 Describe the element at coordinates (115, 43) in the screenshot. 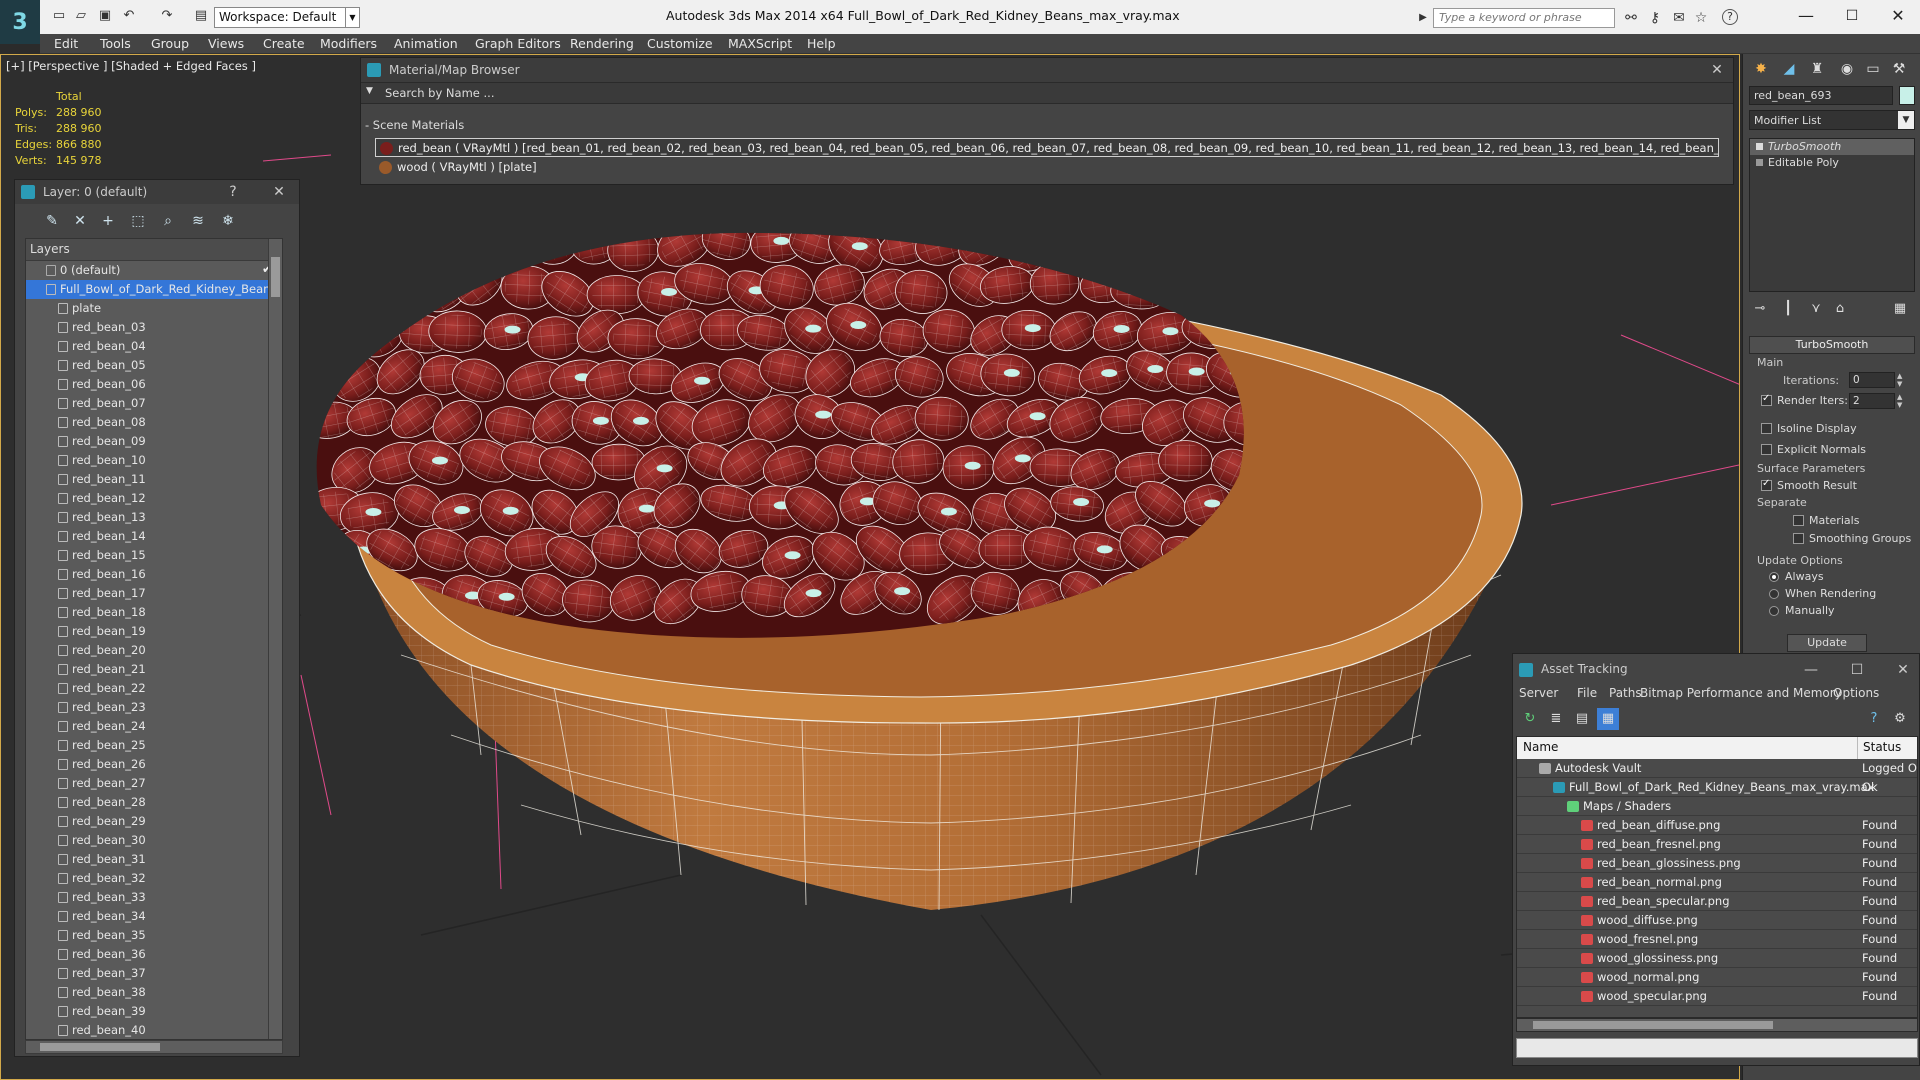

I see `menu-tools: Tools` at that location.